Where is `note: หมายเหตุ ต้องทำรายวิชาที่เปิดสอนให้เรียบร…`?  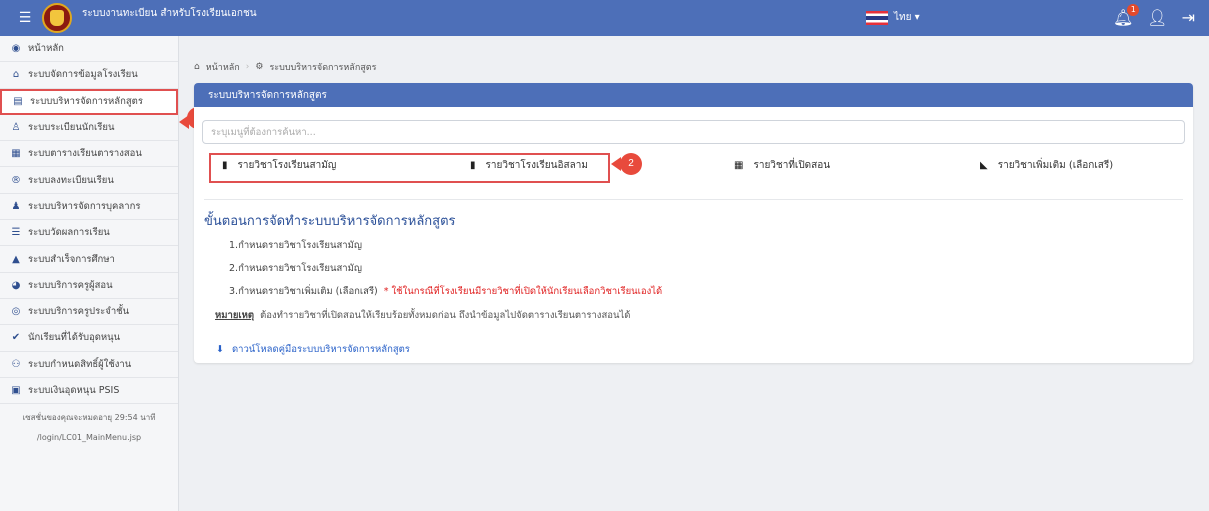 note: หมายเหตุ ต้องทำรายวิชาที่เปิดสอนให้เรียบร… is located at coordinates (422, 315).